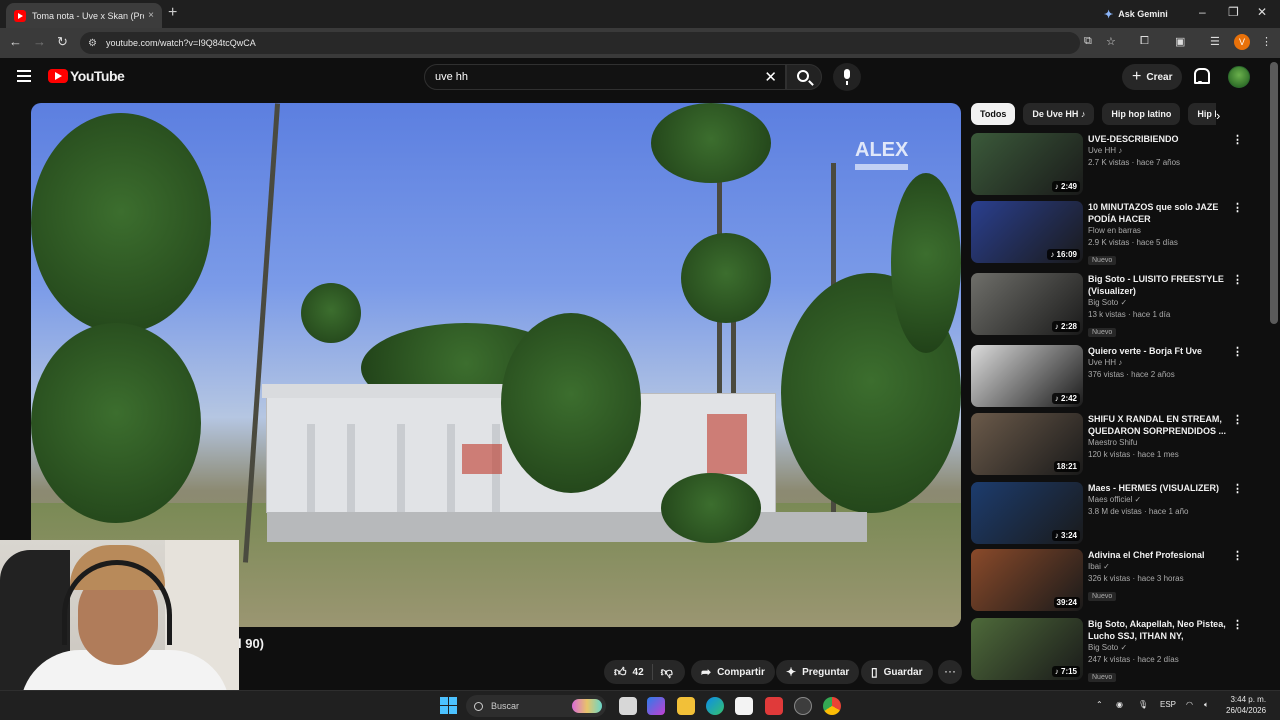 Image resolution: width=1280 pixels, height=720 pixels. What do you see at coordinates (1189, 704) in the screenshot?
I see `wifi-icon: ◠` at bounding box center [1189, 704].